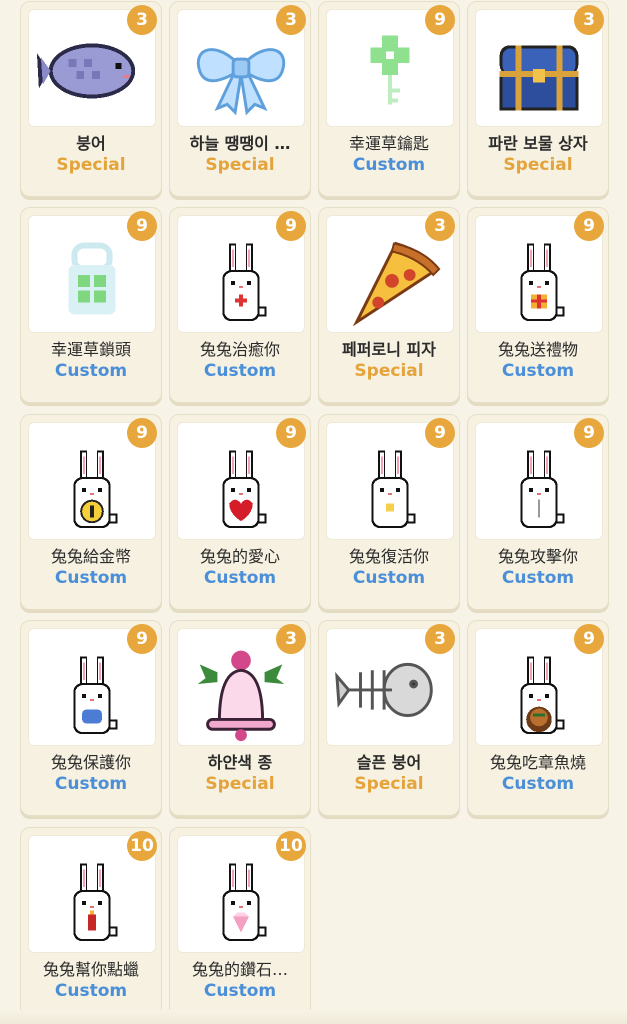 Image resolution: width=627 pixels, height=1024 pixels. Describe the element at coordinates (91, 99) in the screenshot. I see `item-card: 3 붕어 Special` at that location.